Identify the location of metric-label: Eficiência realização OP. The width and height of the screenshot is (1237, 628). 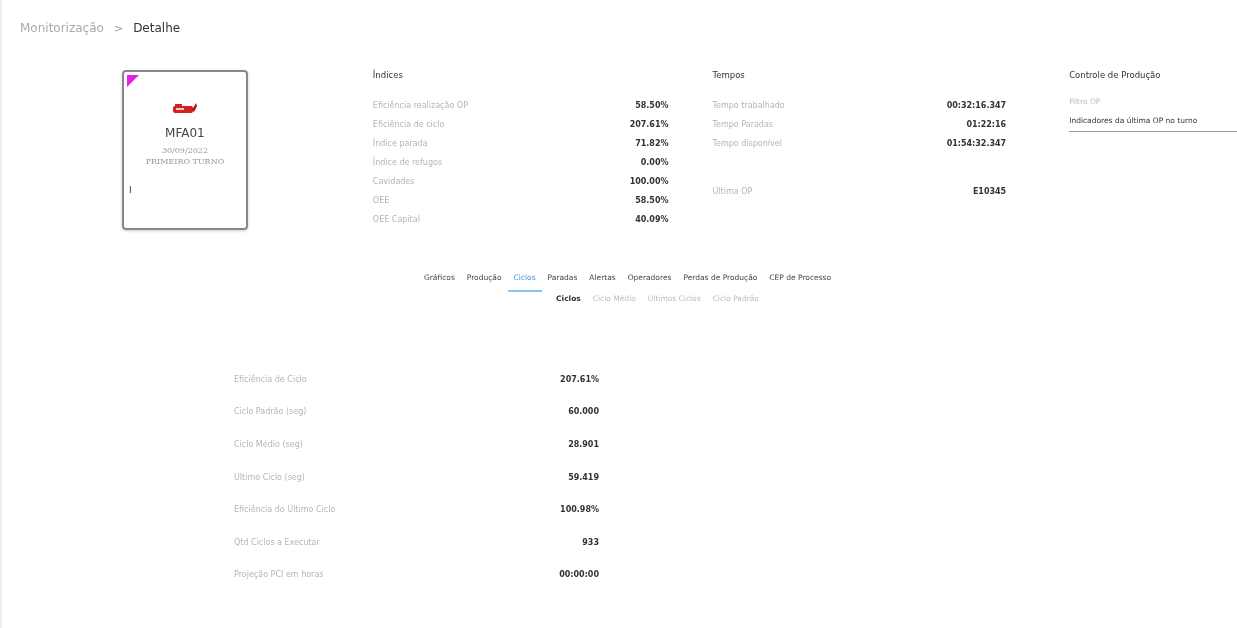
(420, 105).